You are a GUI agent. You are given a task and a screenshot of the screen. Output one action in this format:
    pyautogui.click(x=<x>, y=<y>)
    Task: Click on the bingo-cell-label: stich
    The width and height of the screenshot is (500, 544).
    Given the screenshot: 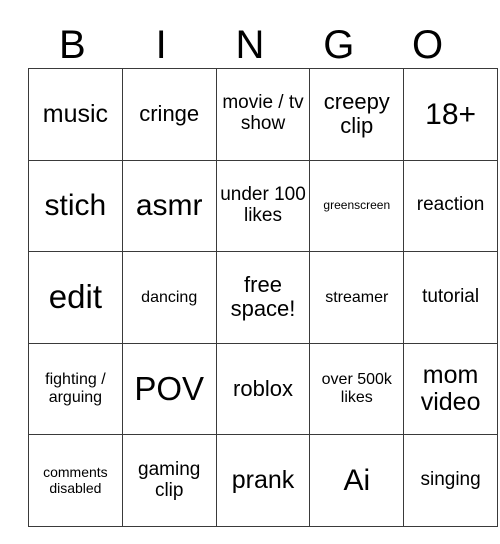 What is the action you would take?
    pyautogui.click(x=75, y=206)
    